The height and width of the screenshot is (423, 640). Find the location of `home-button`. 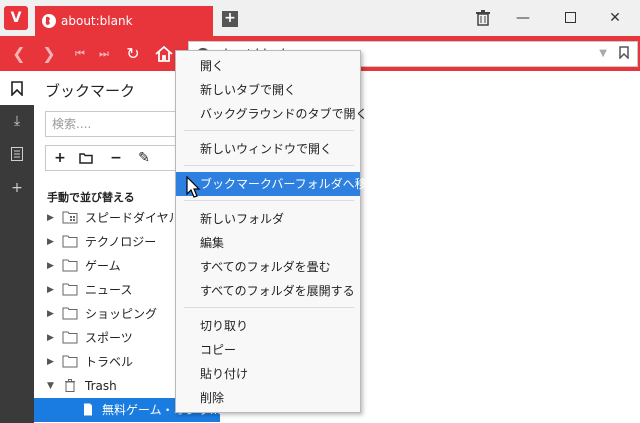

home-button is located at coordinates (164, 54).